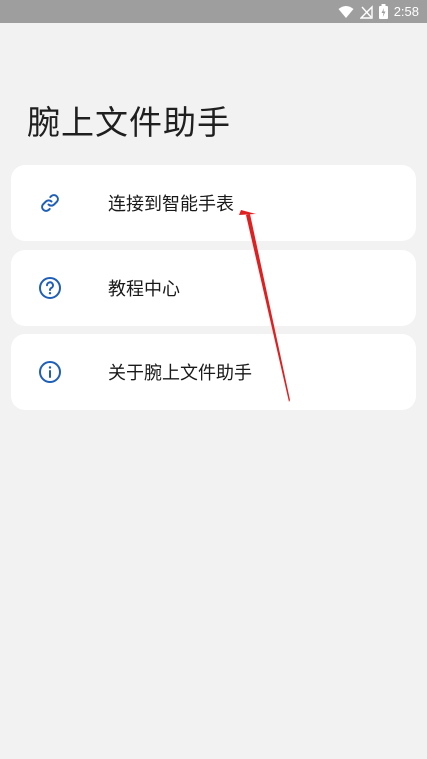 The width and height of the screenshot is (427, 759). What do you see at coordinates (406, 11) in the screenshot?
I see `status-time: 2:58` at bounding box center [406, 11].